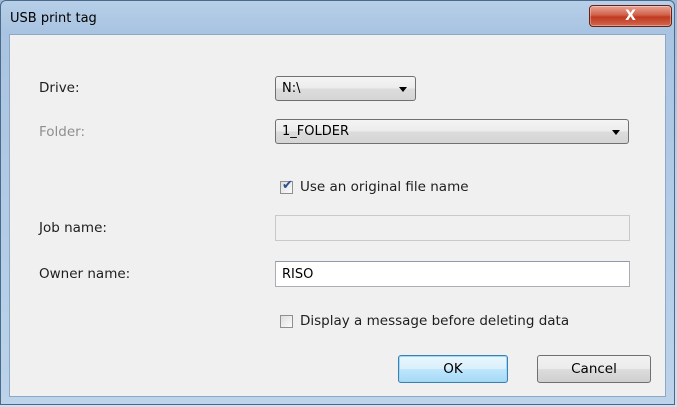  I want to click on drive-value: N:\, so click(291, 88).